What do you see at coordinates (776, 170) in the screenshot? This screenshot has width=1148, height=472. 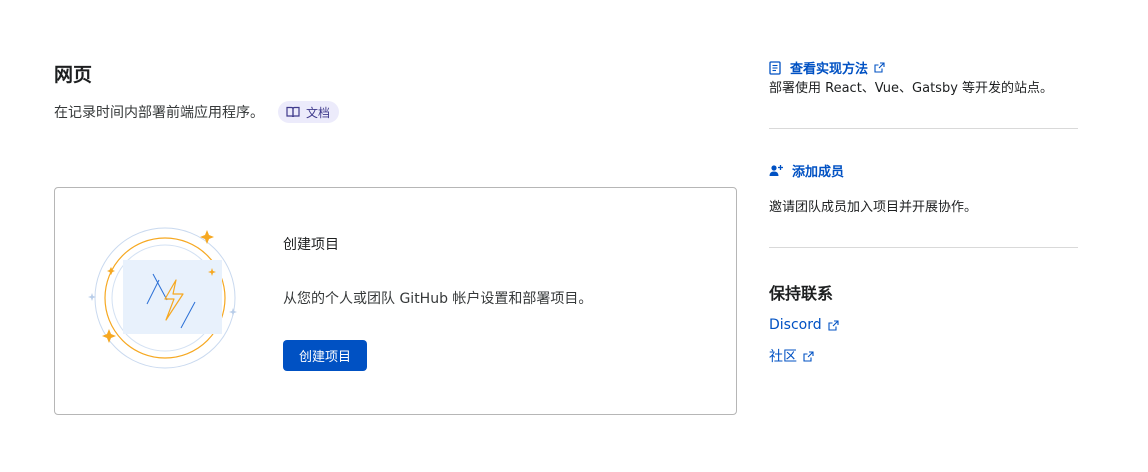 I see `add-user-icon` at bounding box center [776, 170].